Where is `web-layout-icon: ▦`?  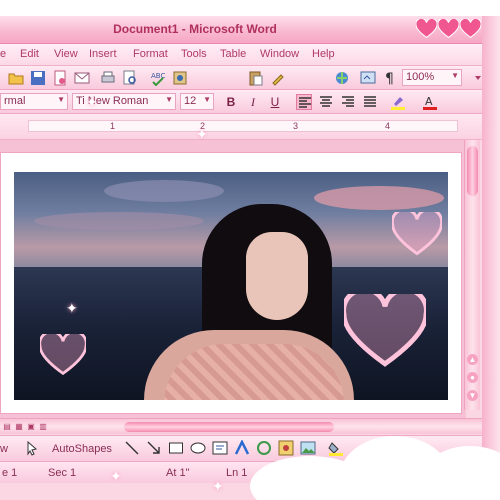 web-layout-icon: ▦ is located at coordinates (19, 427).